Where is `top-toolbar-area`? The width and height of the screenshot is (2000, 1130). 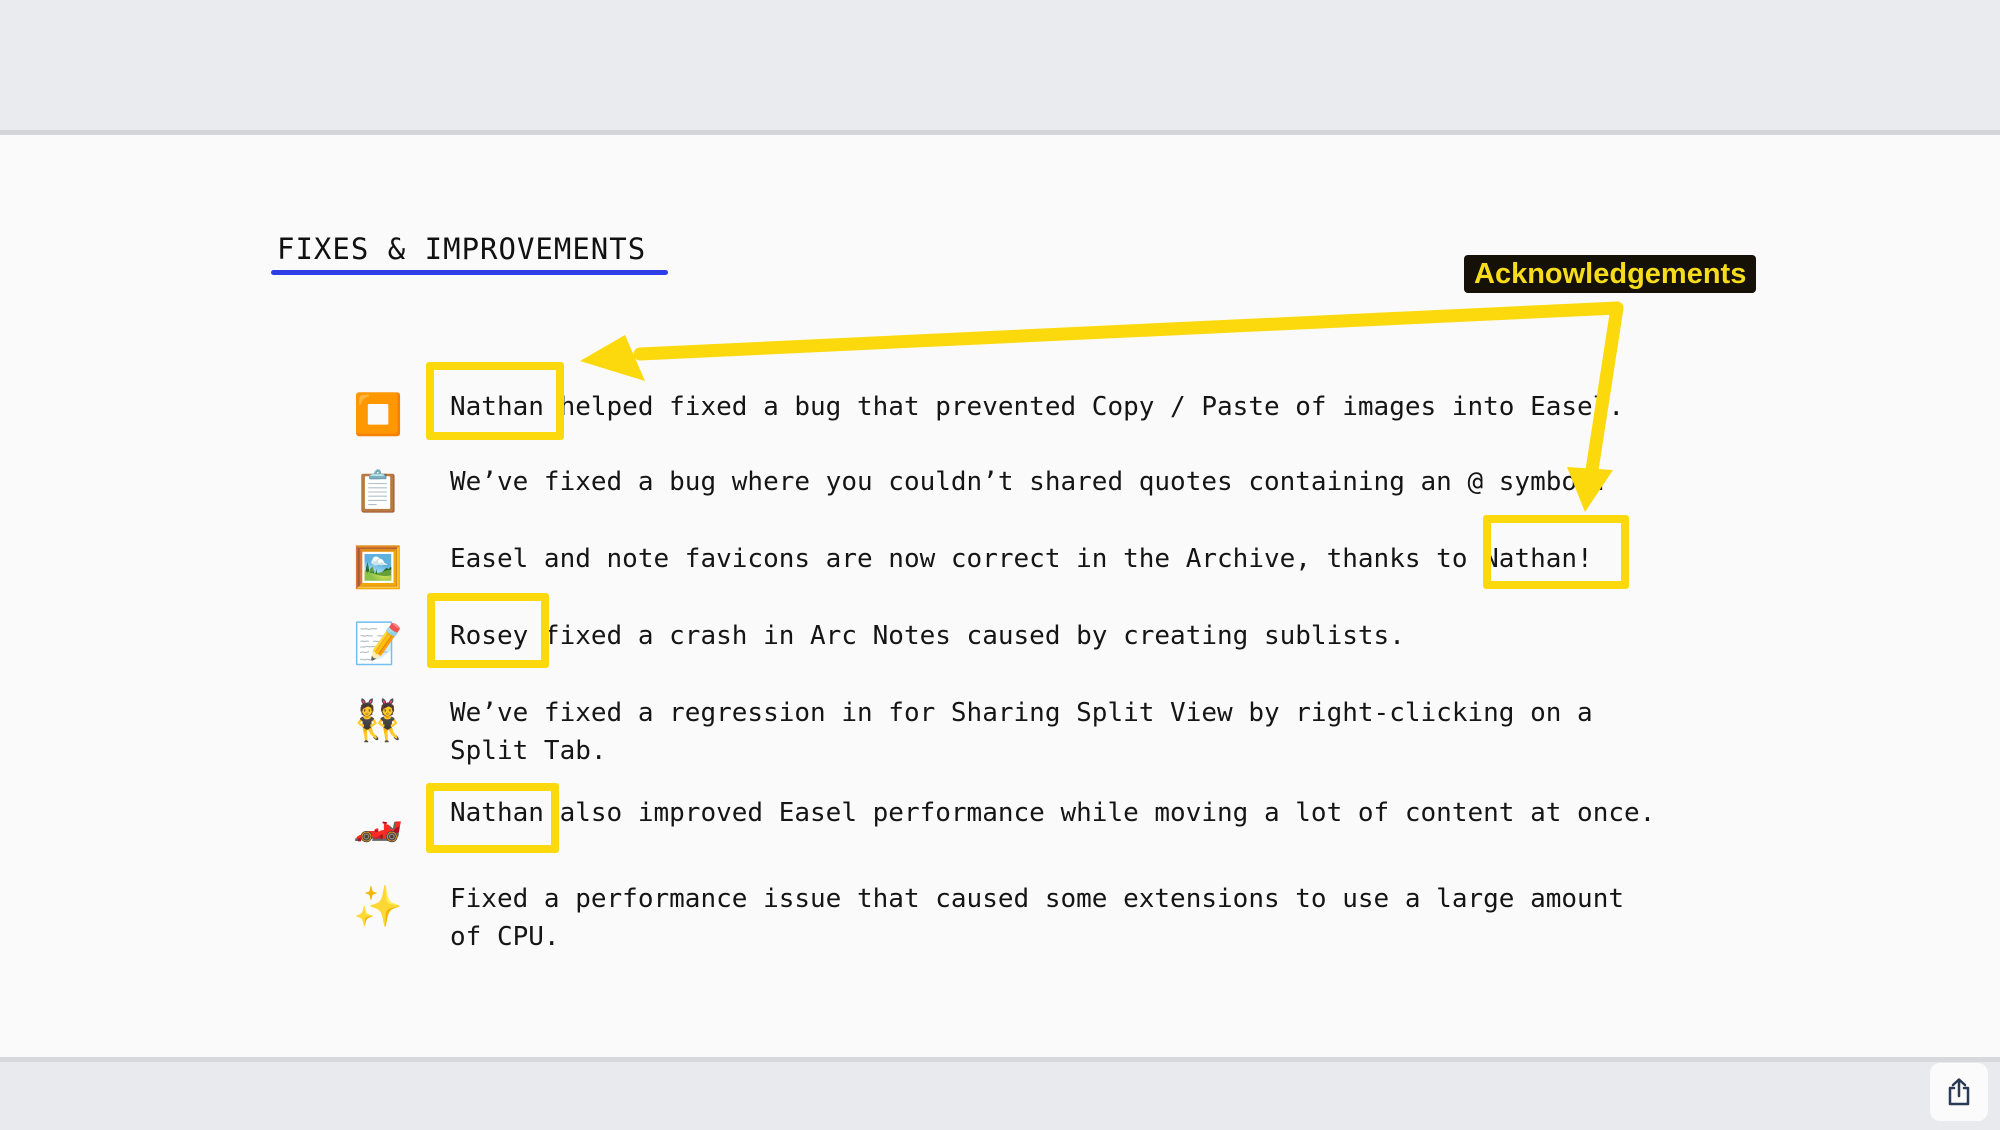 top-toolbar-area is located at coordinates (1000, 67).